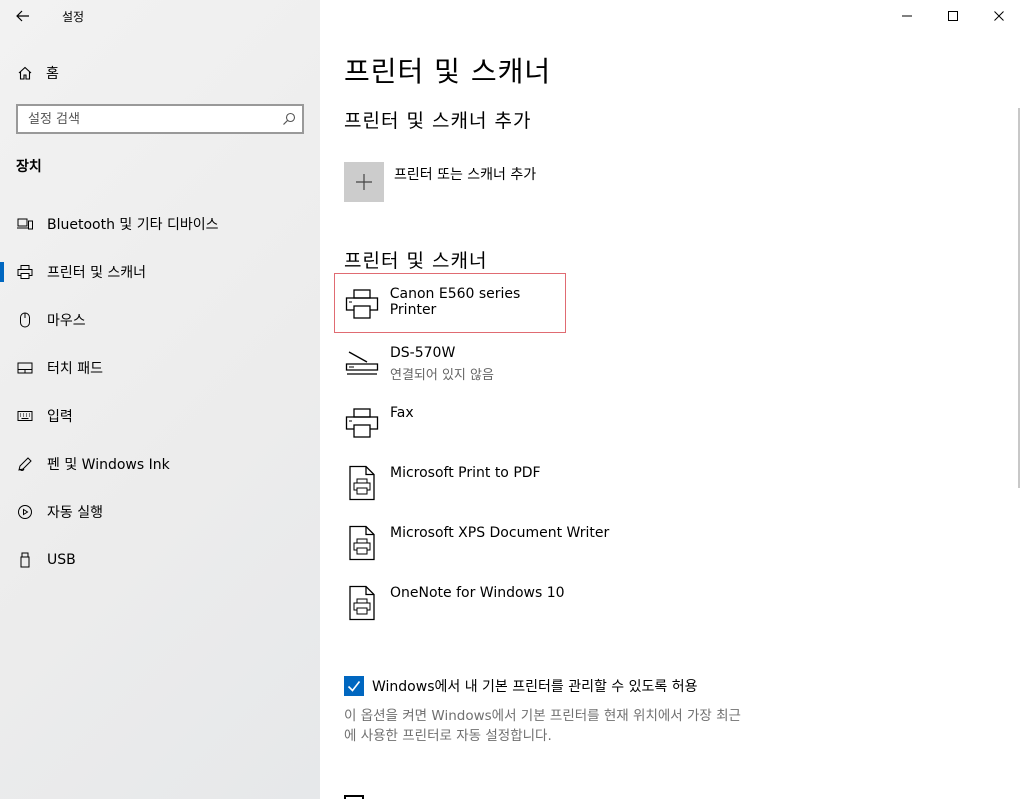  I want to click on help-text-line: 이 옵션을 켜면 Windows에서 기본 프린터를 현재 위치에서 가장 최근, so click(542, 716).